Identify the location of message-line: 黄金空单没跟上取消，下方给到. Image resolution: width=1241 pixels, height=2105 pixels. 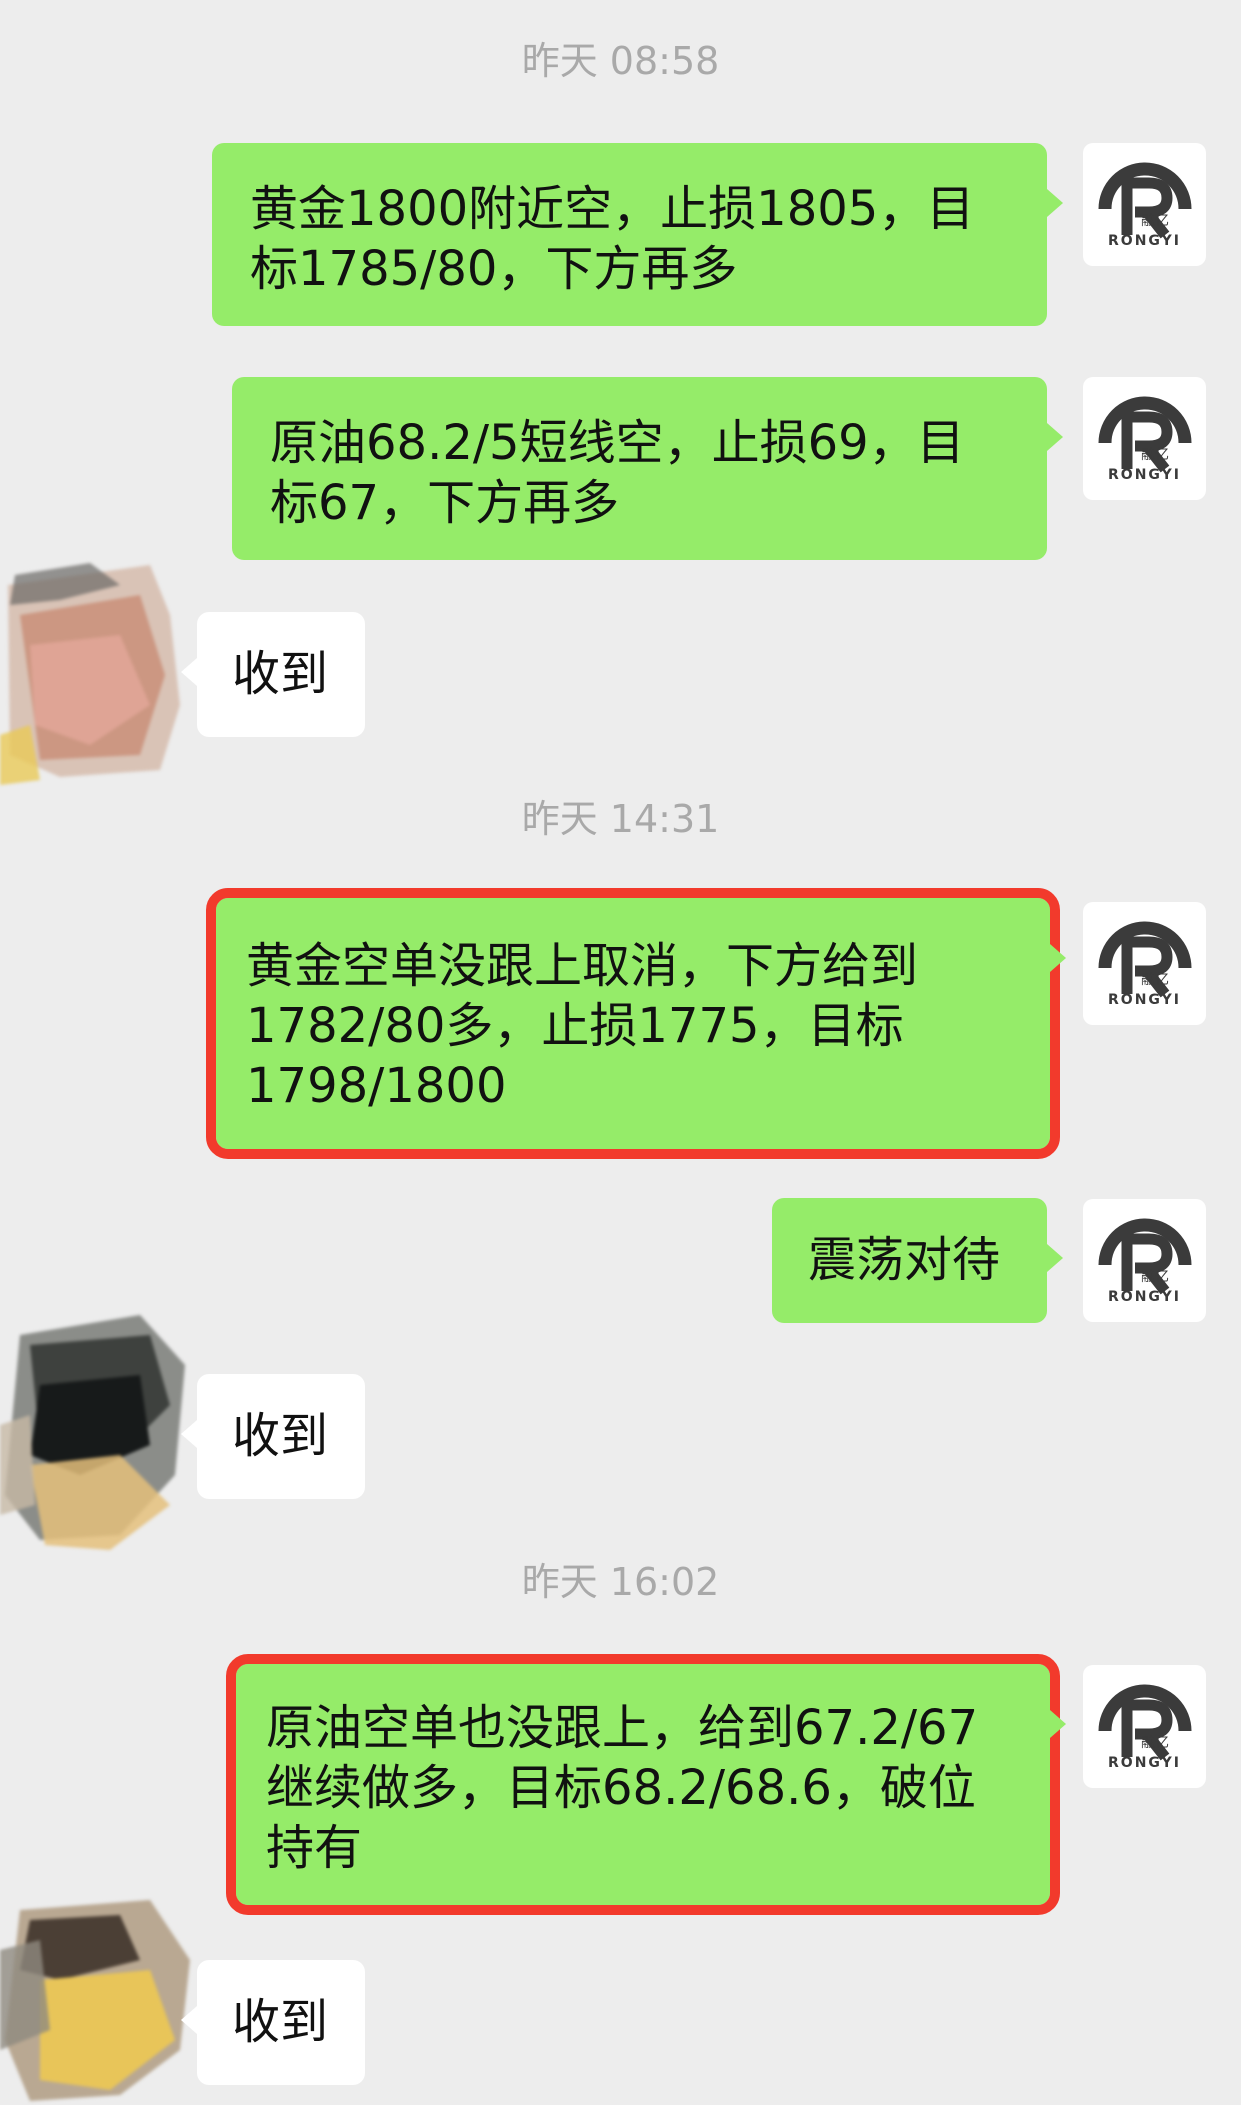
(582, 966).